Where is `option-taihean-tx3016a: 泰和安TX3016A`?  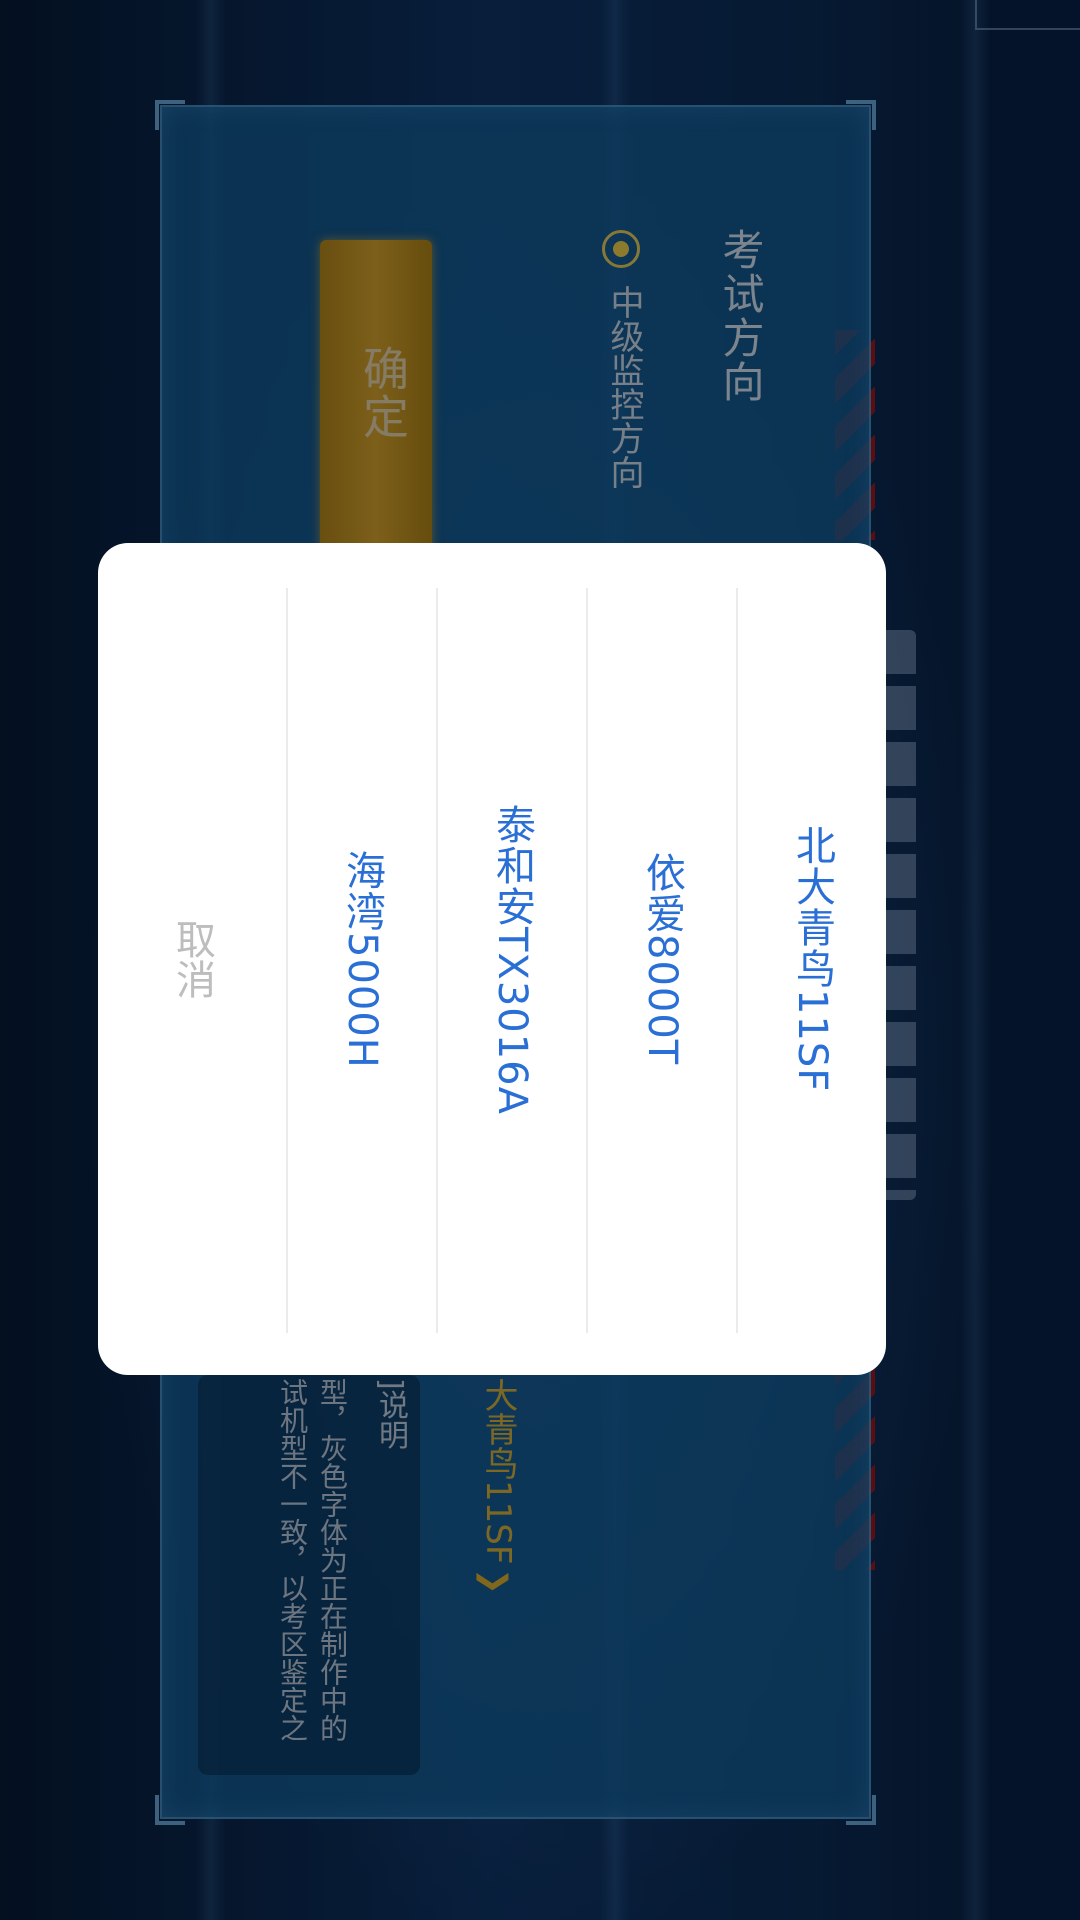
option-taihean-tx3016a: 泰和安TX3016A is located at coordinates (512, 959).